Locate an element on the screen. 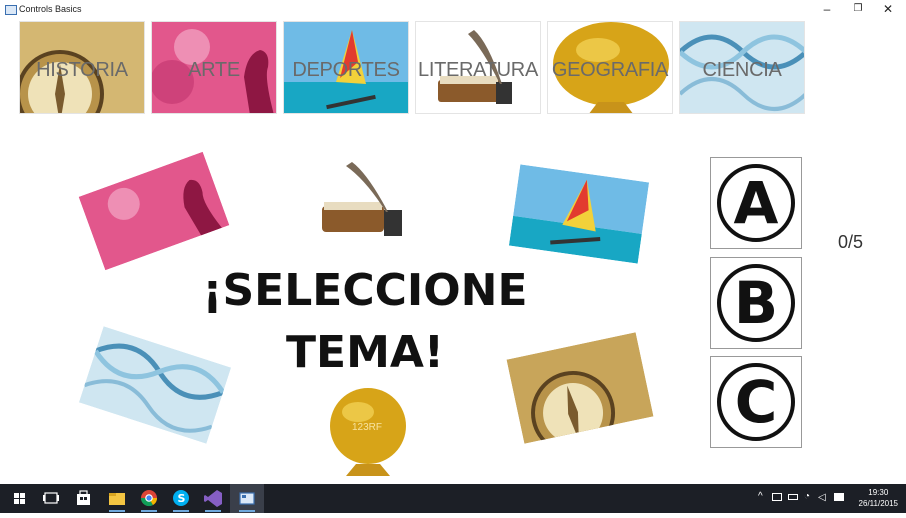  topic-label: LITERATURA is located at coordinates (478, 70).